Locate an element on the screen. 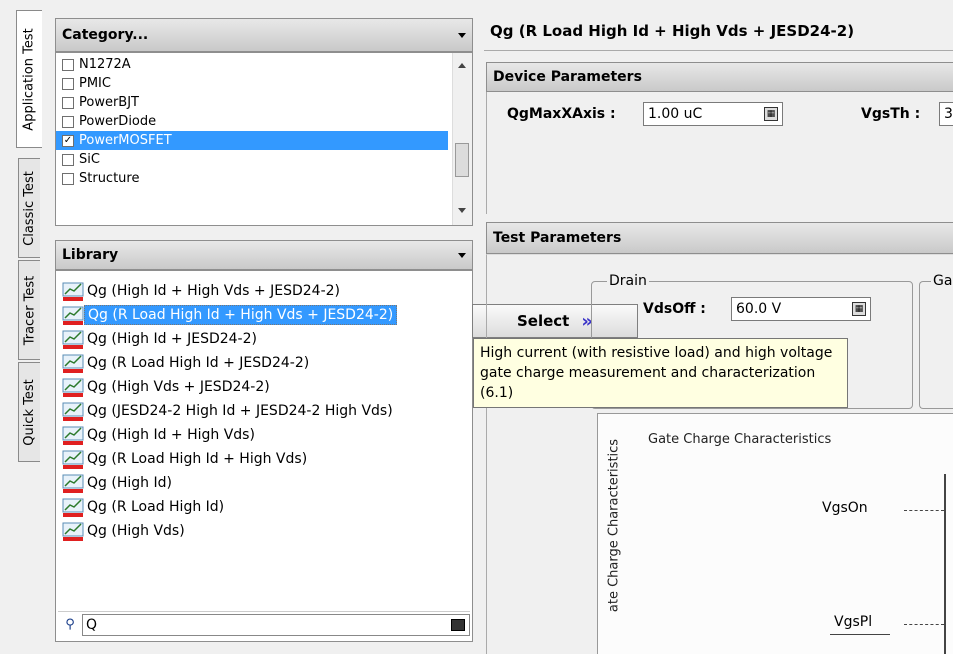 This screenshot has height=654, width=953. vgsth-label: VgsTh : is located at coordinates (891, 114).